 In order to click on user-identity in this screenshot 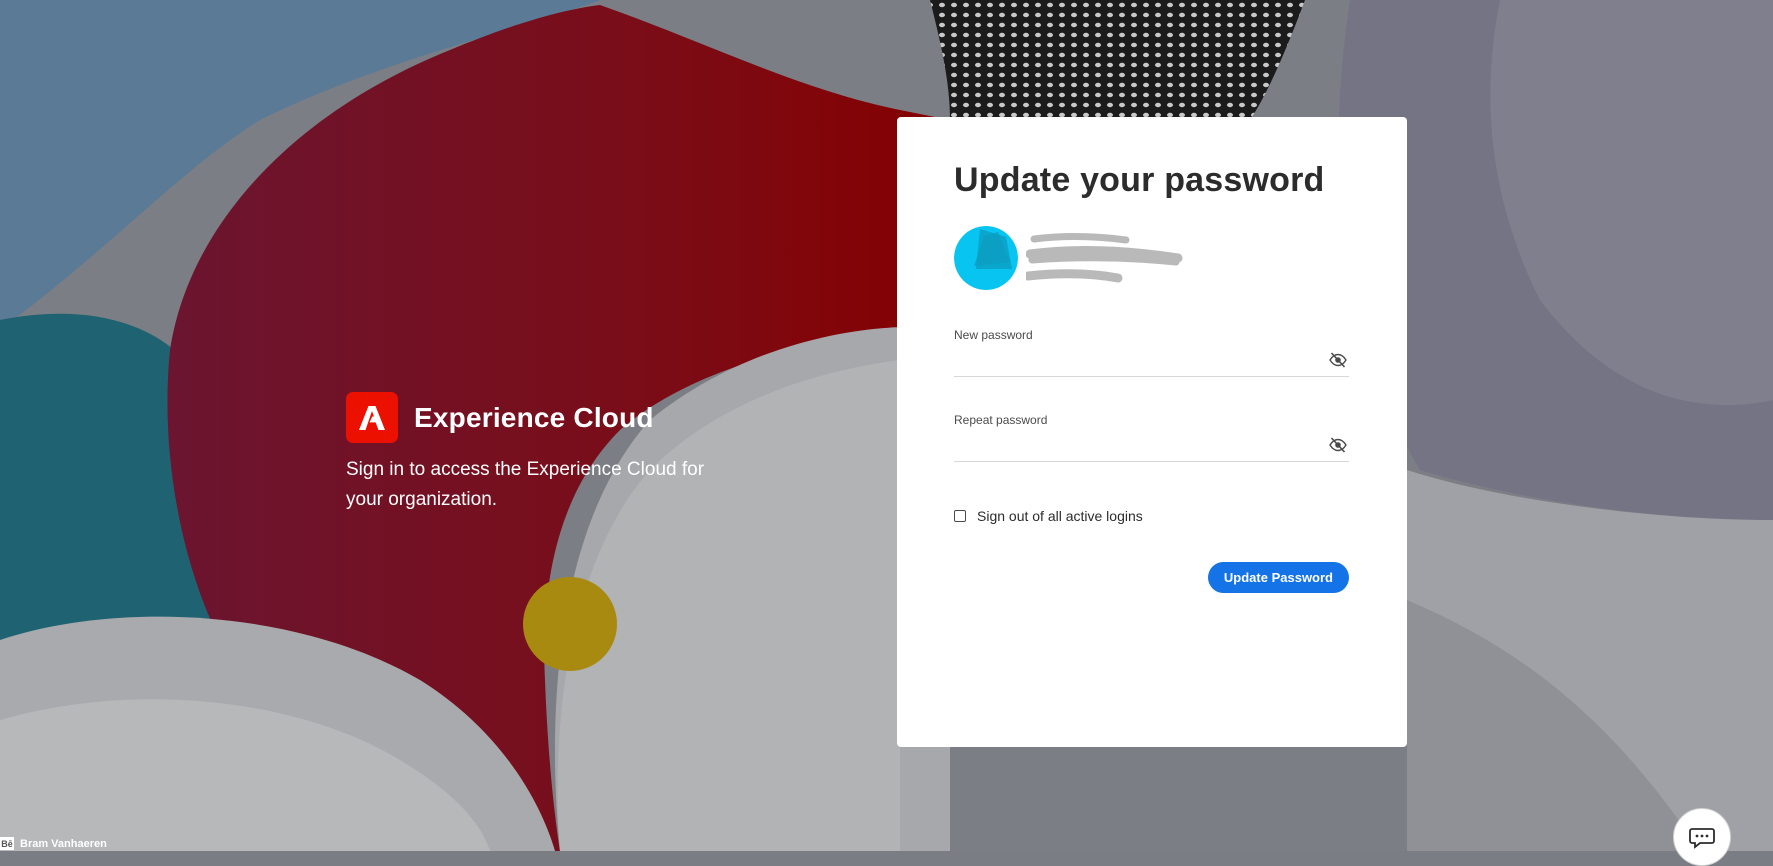, I will do `click(1151, 258)`.